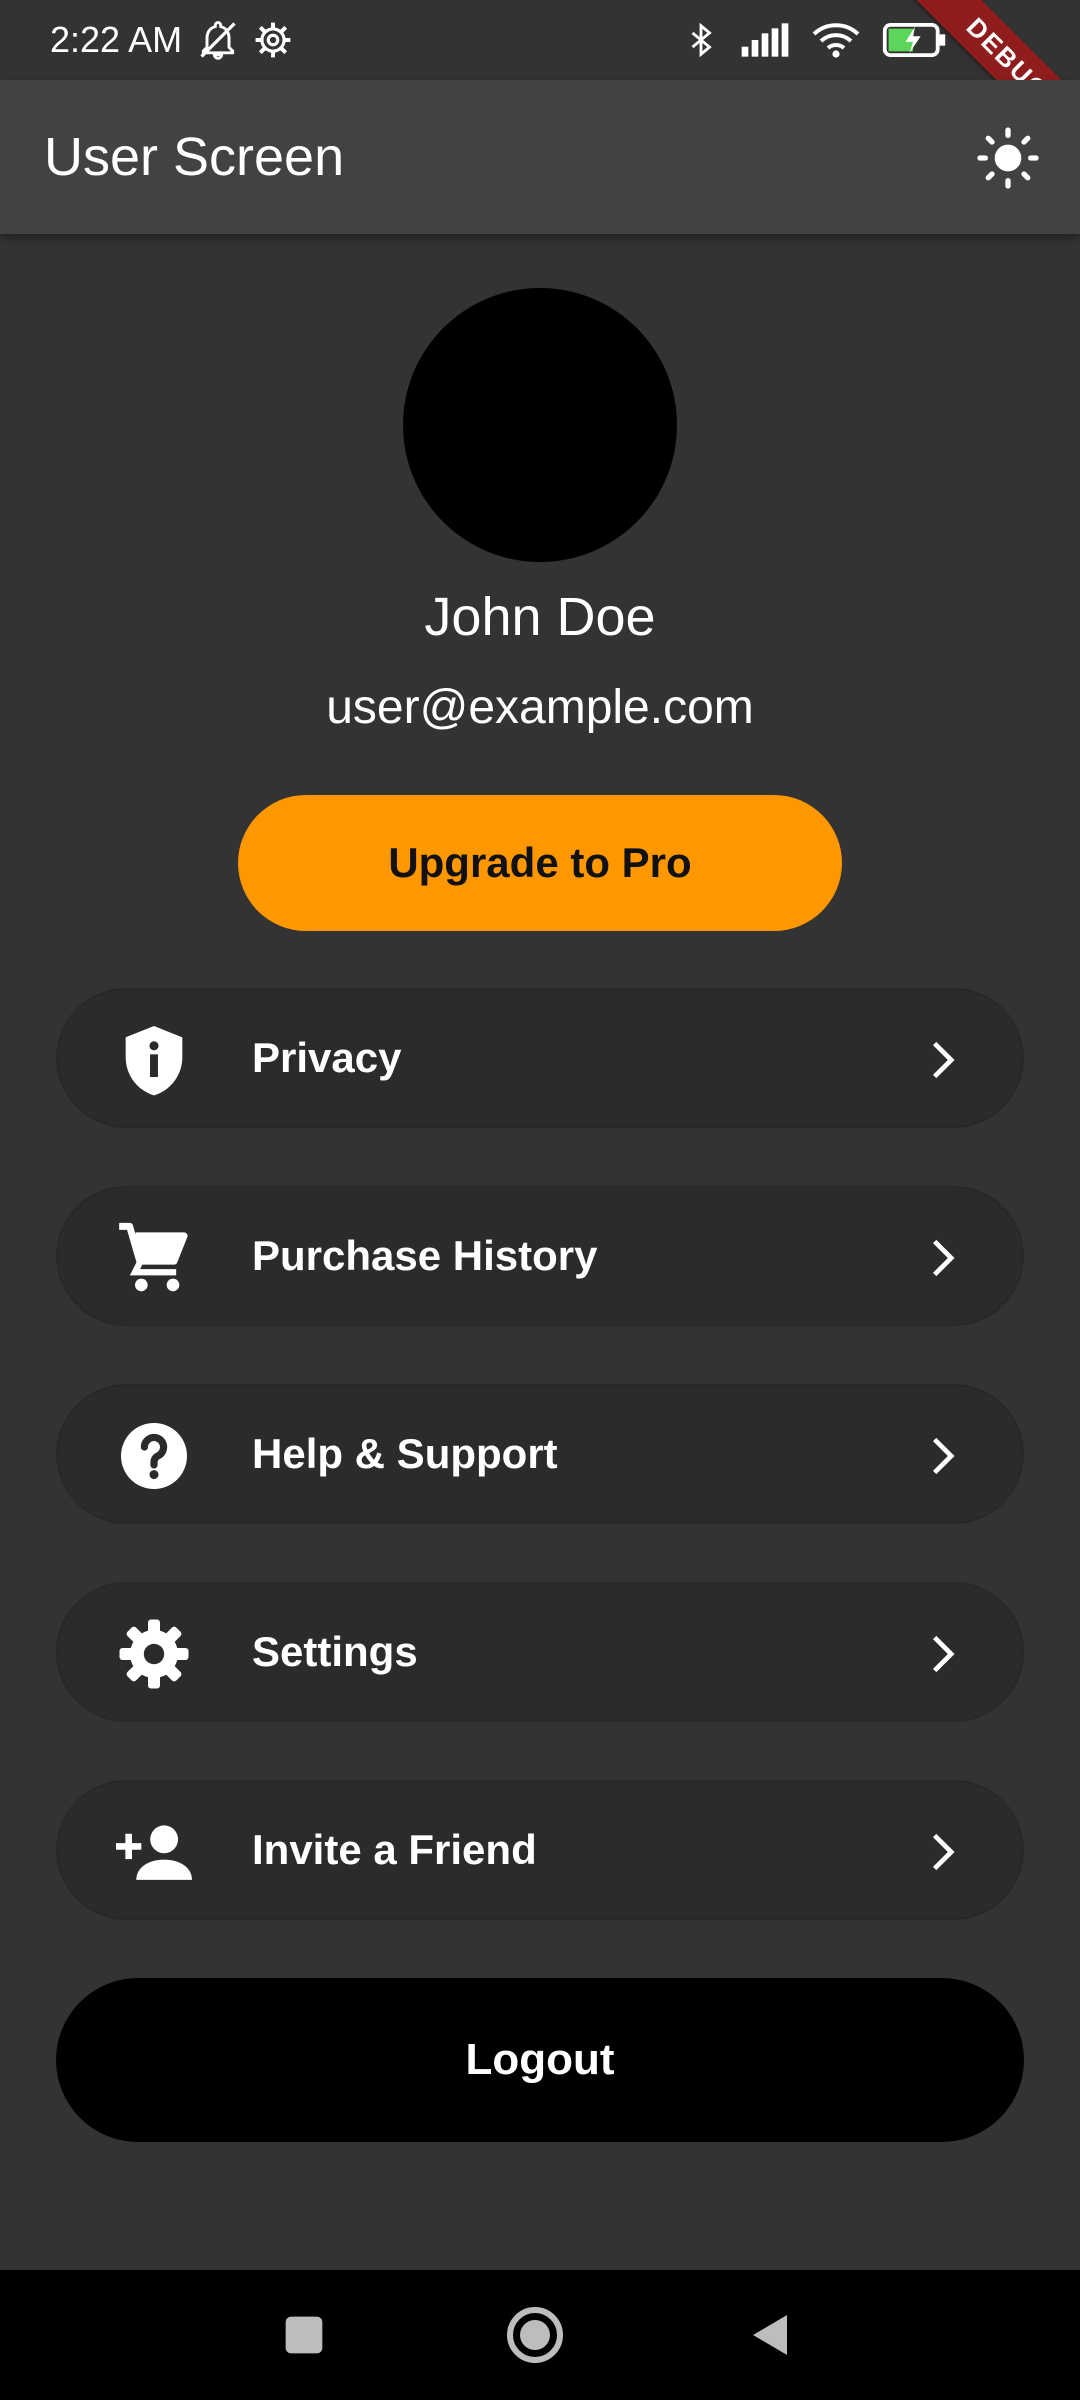 The height and width of the screenshot is (2400, 1080). What do you see at coordinates (540, 2060) in the screenshot?
I see `logout-button: Logout` at bounding box center [540, 2060].